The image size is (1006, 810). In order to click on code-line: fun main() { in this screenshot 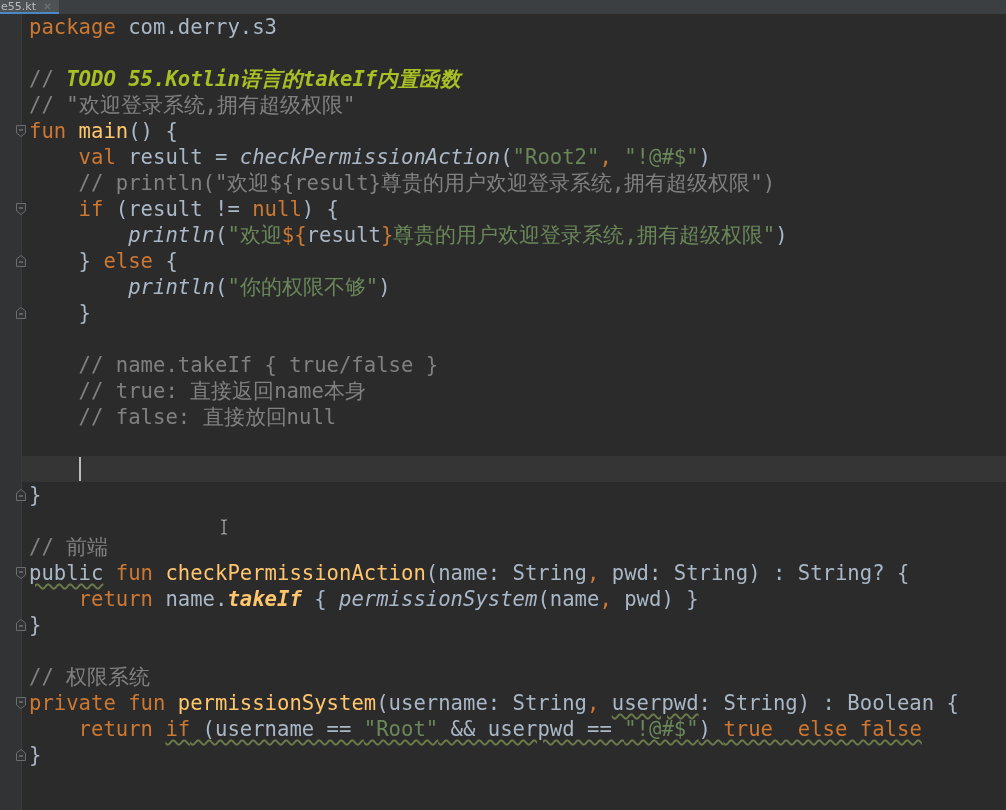, I will do `click(103, 131)`.